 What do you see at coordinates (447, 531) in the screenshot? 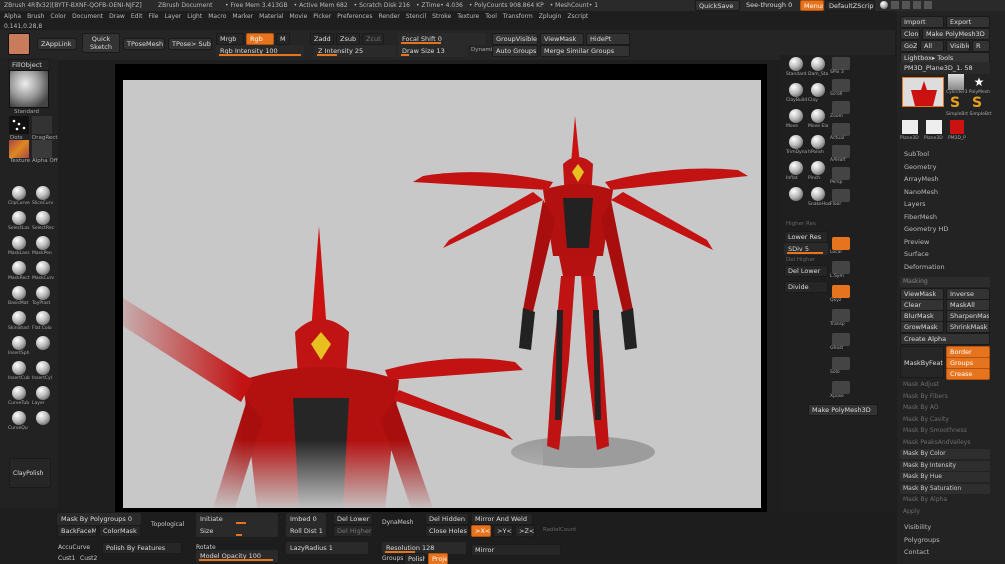
I see `close-holes-button: Close Holes` at bounding box center [447, 531].